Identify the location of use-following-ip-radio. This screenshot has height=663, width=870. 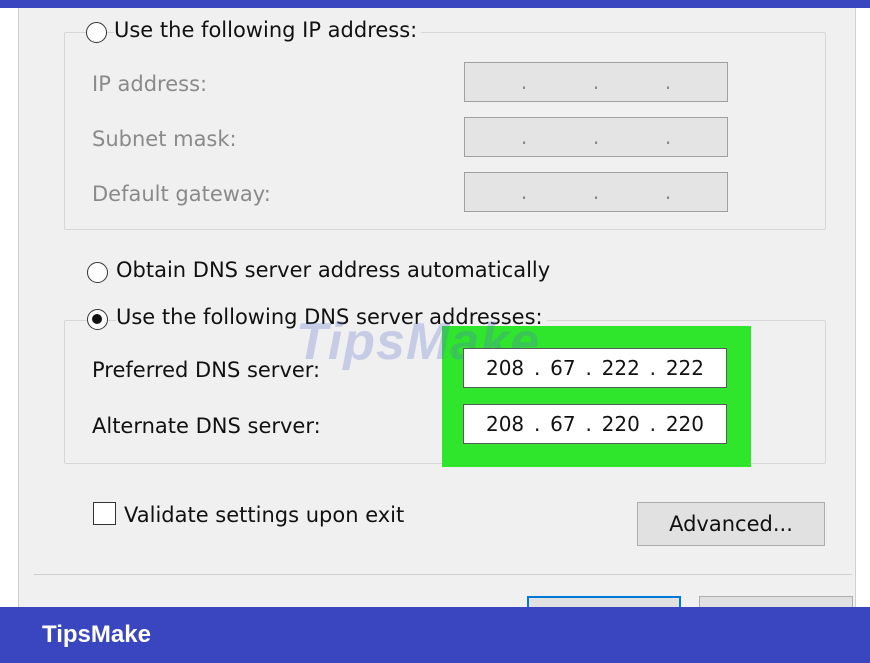
(96, 32).